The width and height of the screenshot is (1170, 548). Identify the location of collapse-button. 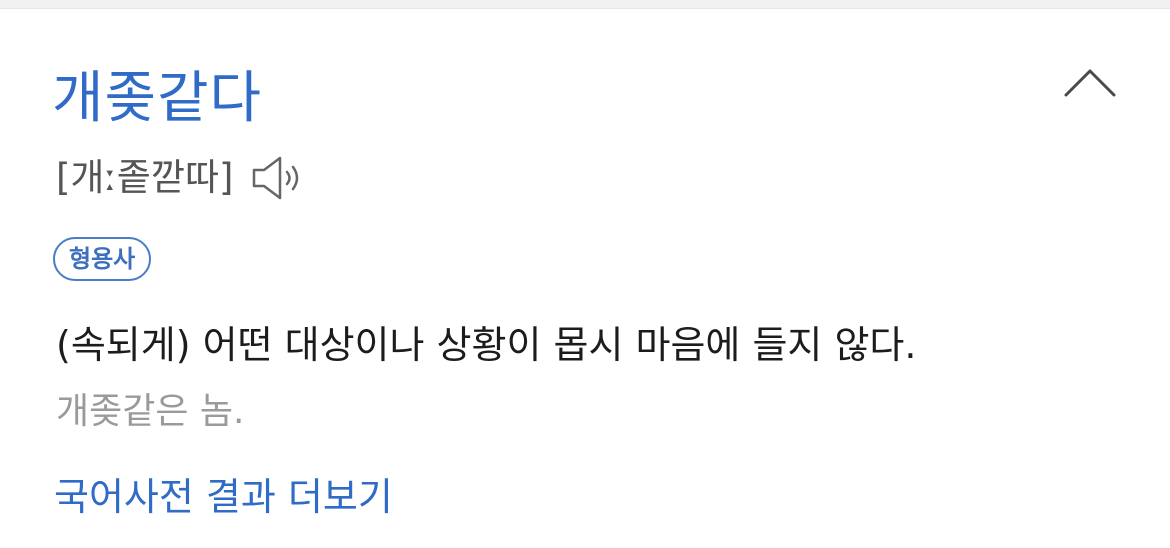
(1090, 81).